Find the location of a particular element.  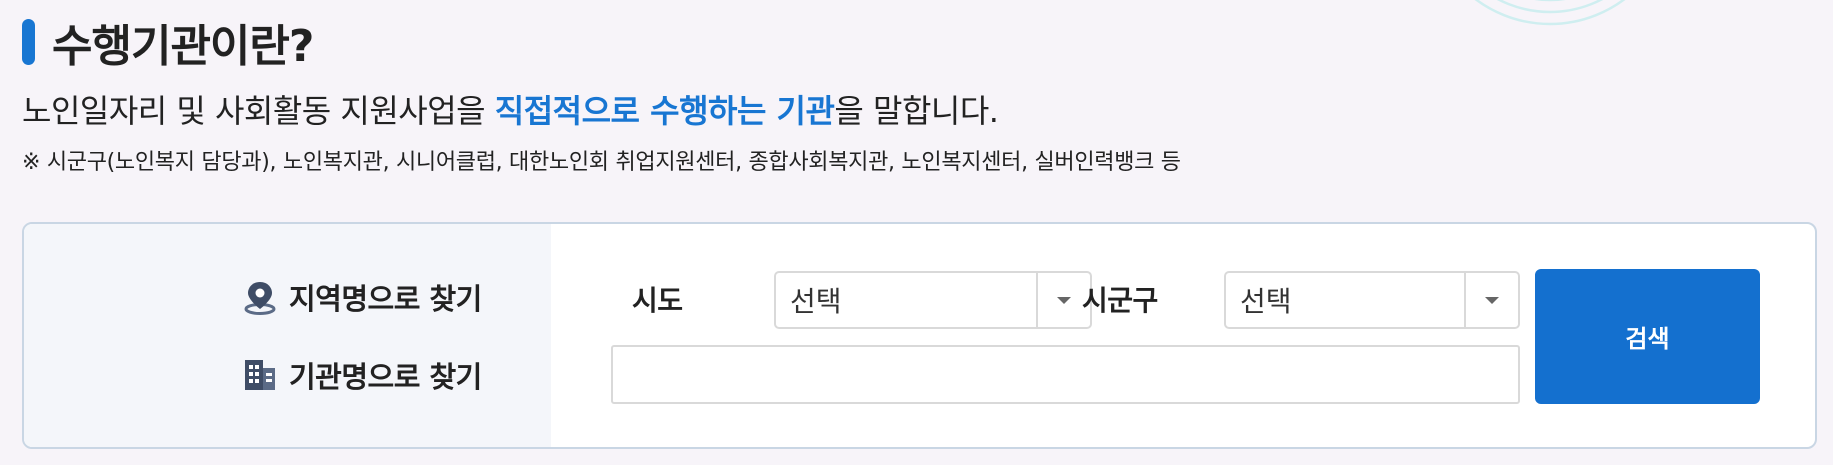

decorative-arcs is located at coordinates (1550, 13).